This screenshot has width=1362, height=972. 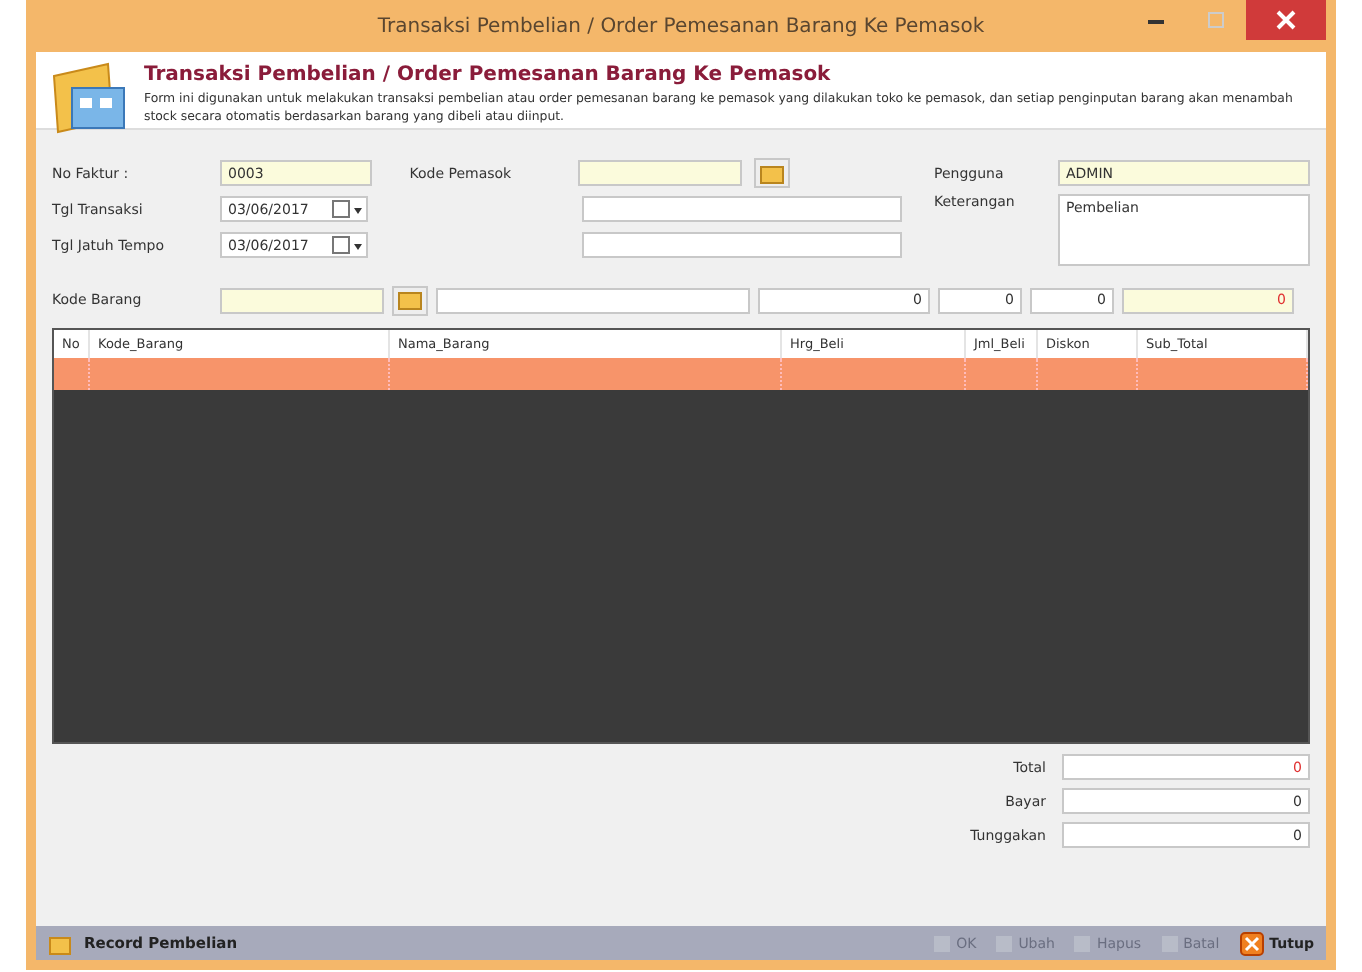 I want to click on maximize-icon, so click(x=1216, y=20).